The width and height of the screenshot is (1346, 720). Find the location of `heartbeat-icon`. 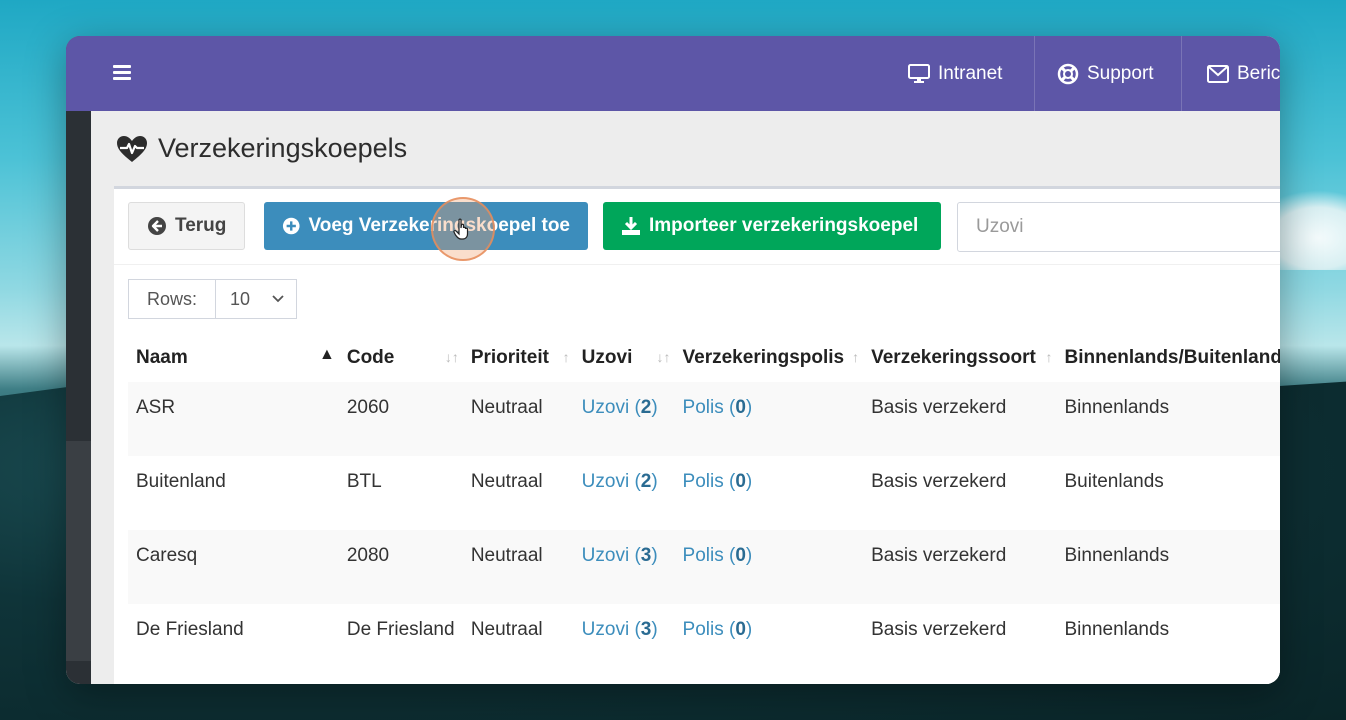

heartbeat-icon is located at coordinates (132, 148).